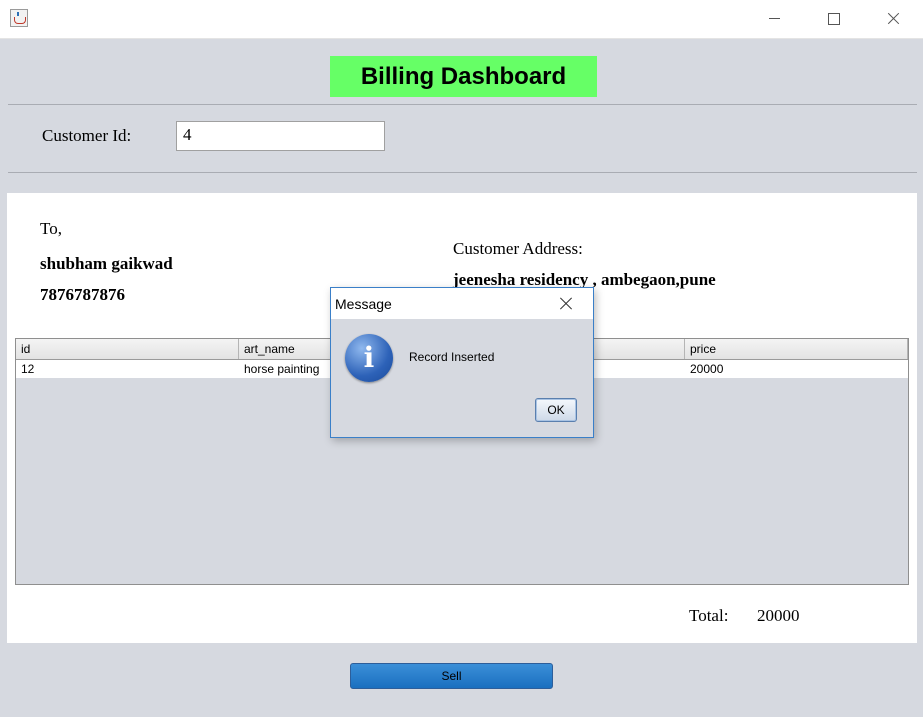 This screenshot has width=923, height=717. I want to click on cell-id: 12, so click(28, 369).